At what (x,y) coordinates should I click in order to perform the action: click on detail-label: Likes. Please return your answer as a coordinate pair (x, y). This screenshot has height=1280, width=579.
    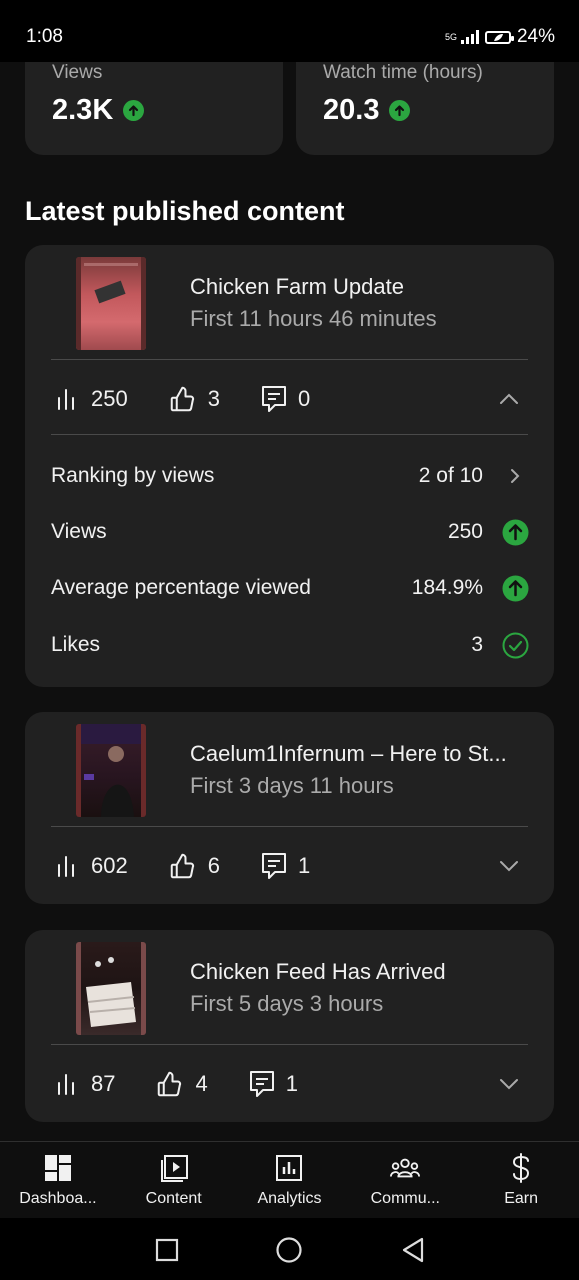
    Looking at the image, I should click on (76, 644).